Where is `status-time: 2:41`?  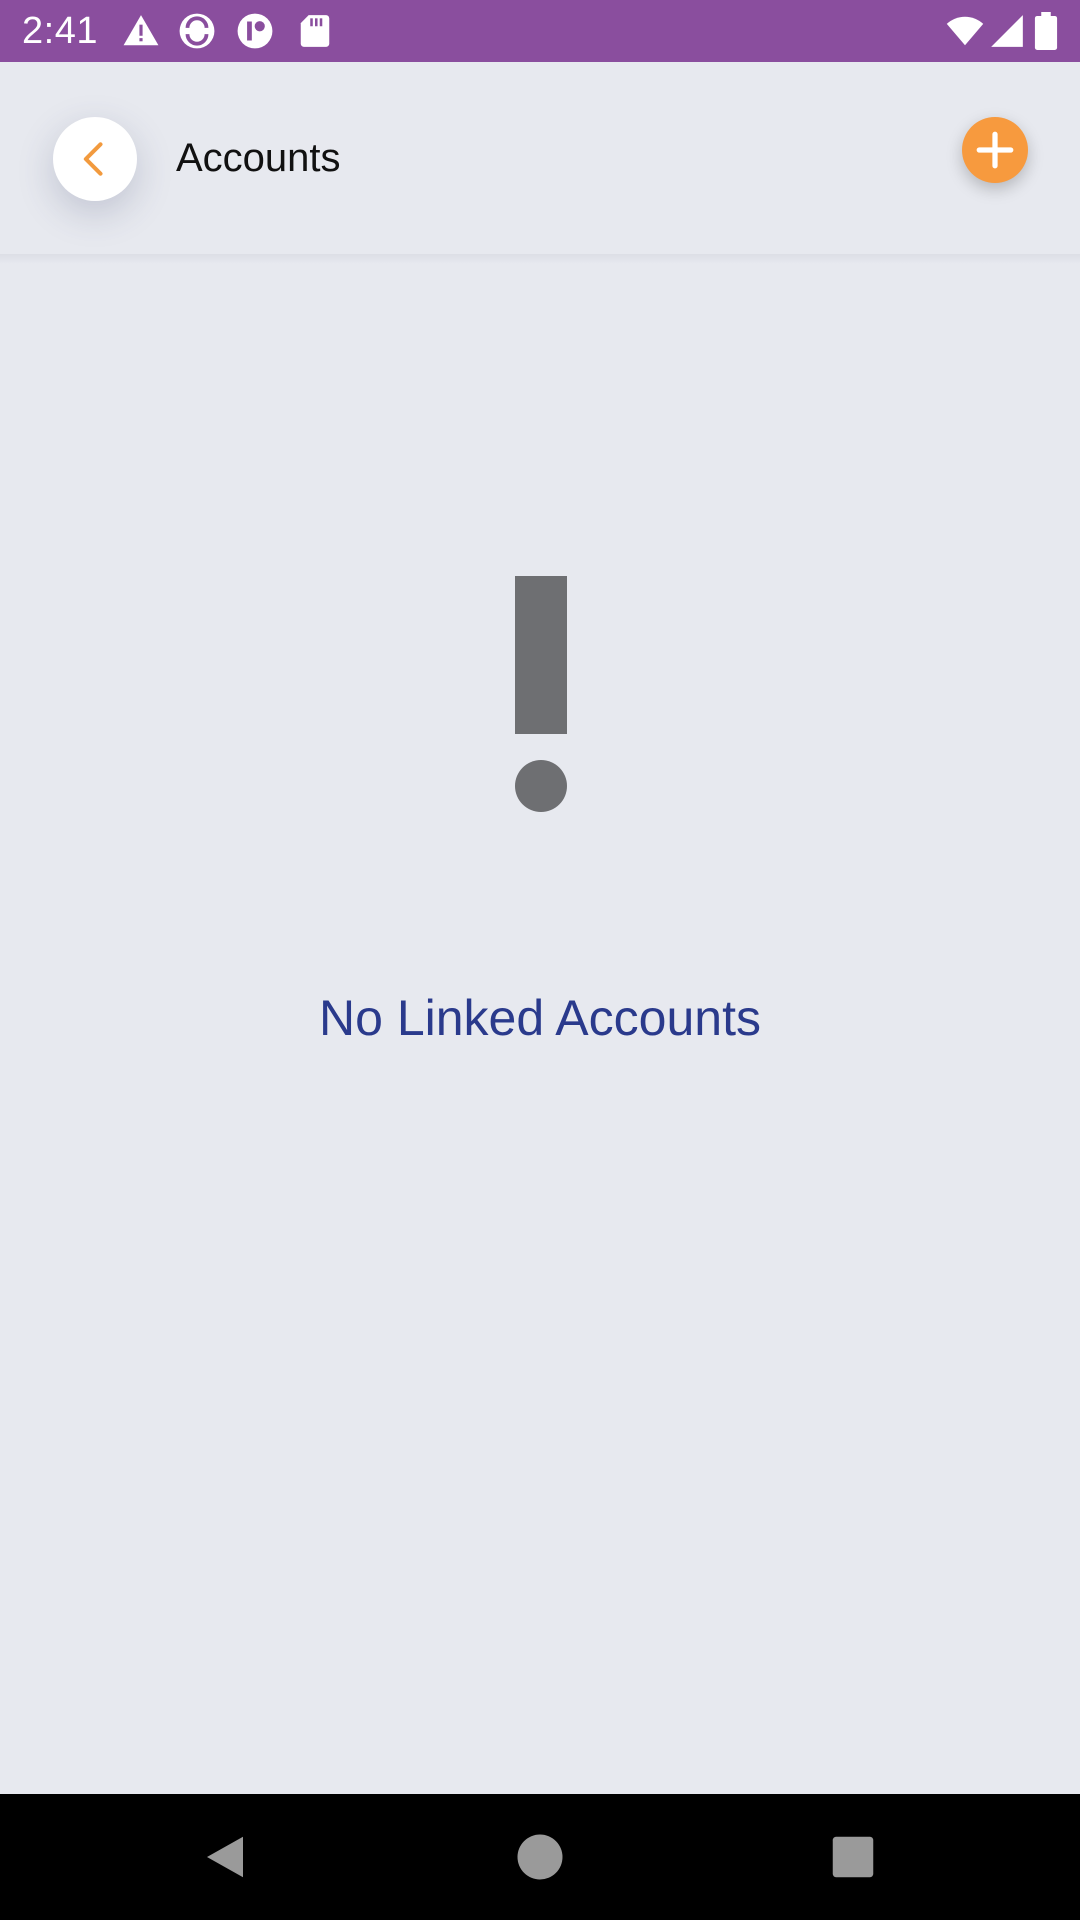 status-time: 2:41 is located at coordinates (60, 31).